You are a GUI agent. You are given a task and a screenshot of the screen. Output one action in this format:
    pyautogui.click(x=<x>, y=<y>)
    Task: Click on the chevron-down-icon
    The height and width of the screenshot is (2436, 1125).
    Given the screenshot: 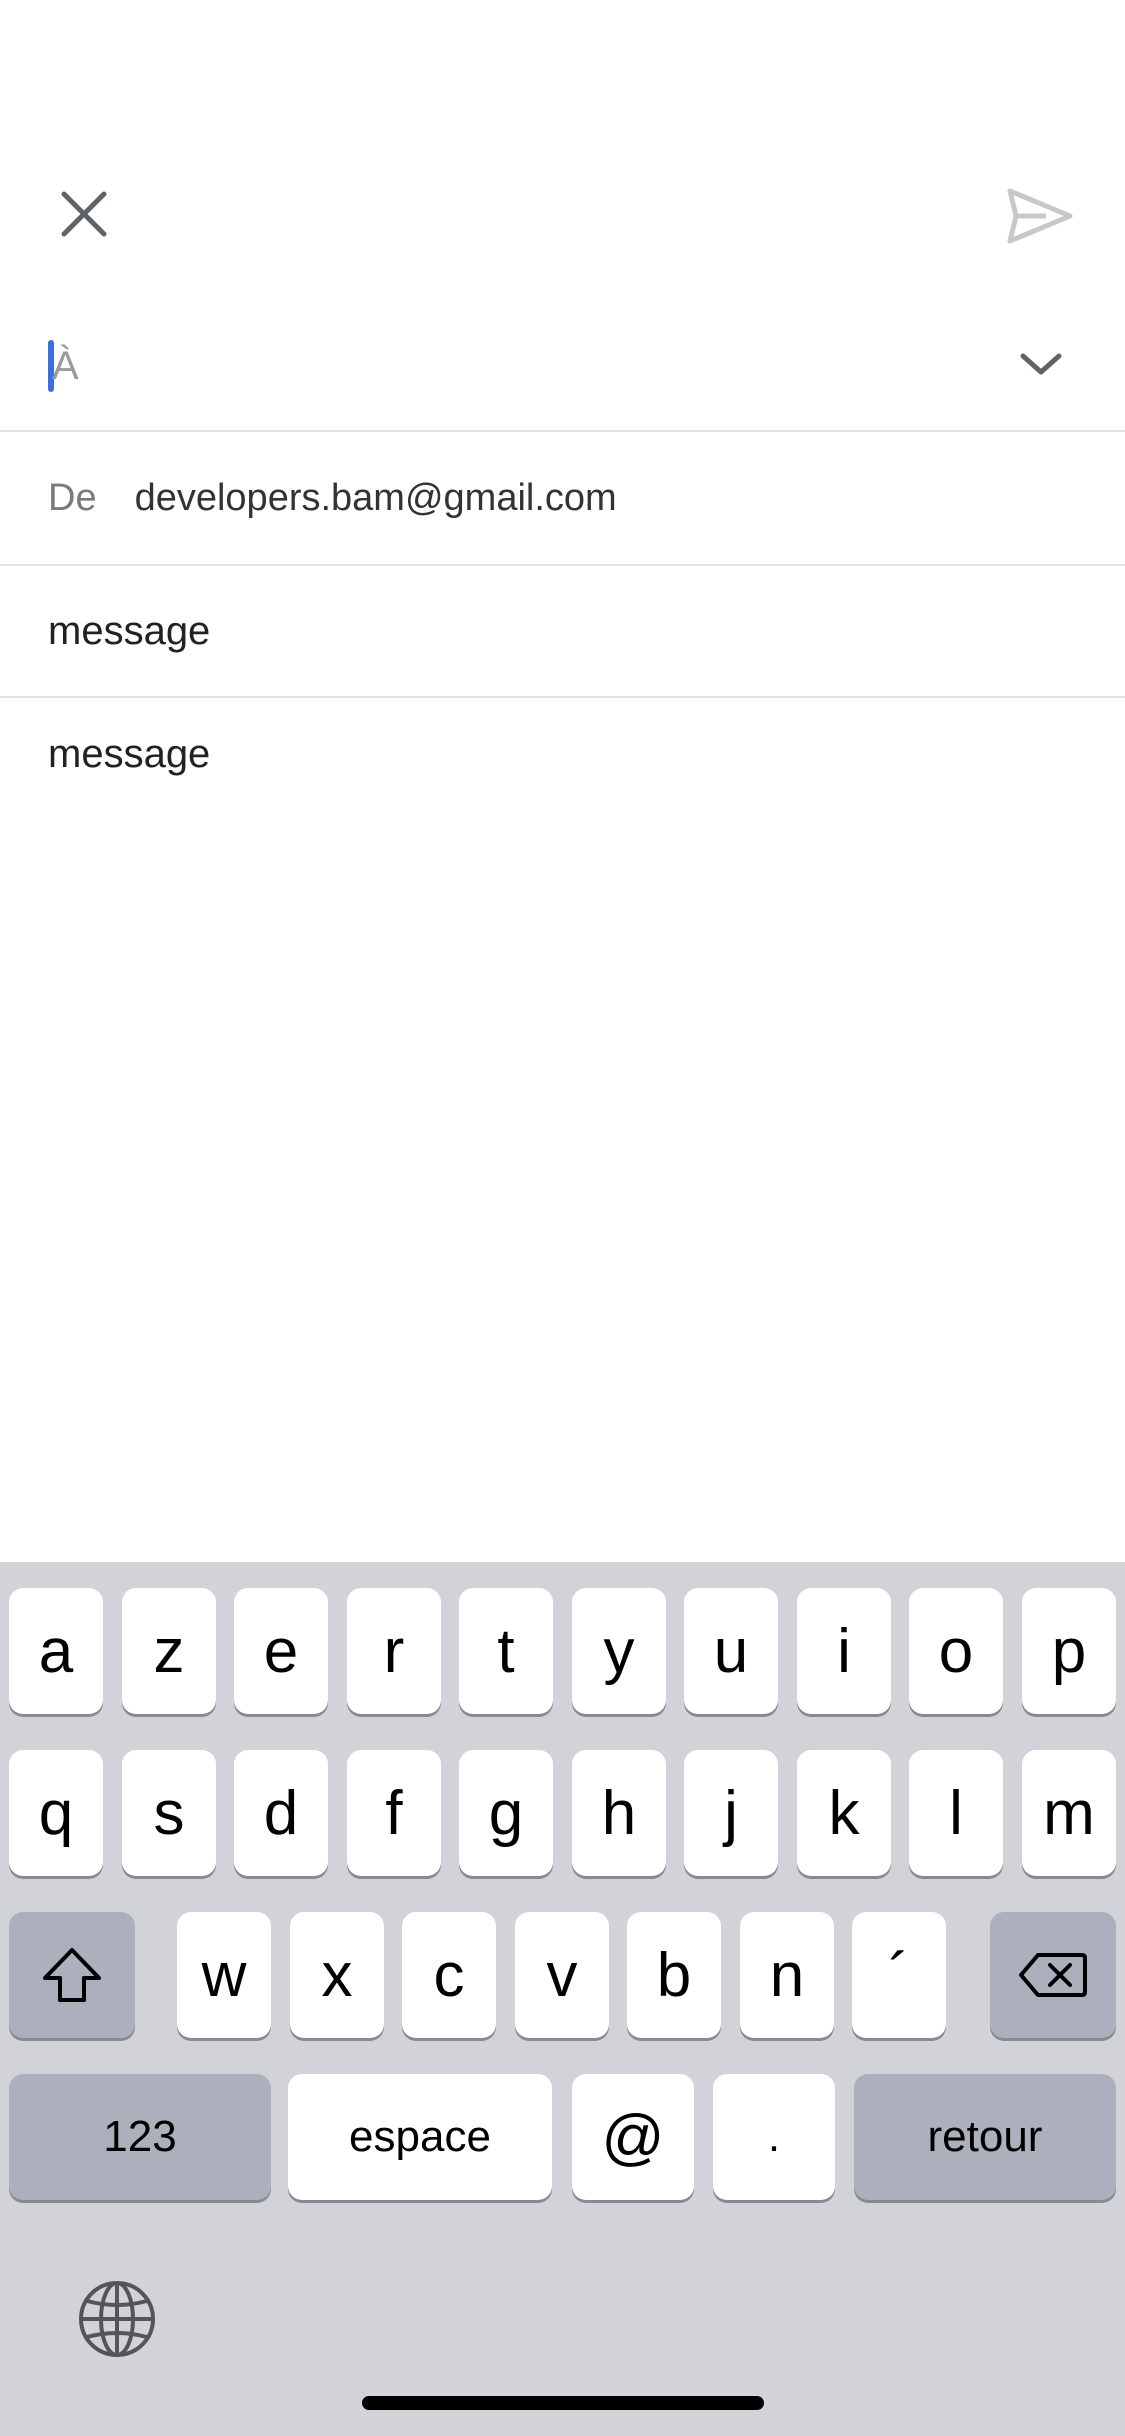 What is the action you would take?
    pyautogui.click(x=1041, y=364)
    